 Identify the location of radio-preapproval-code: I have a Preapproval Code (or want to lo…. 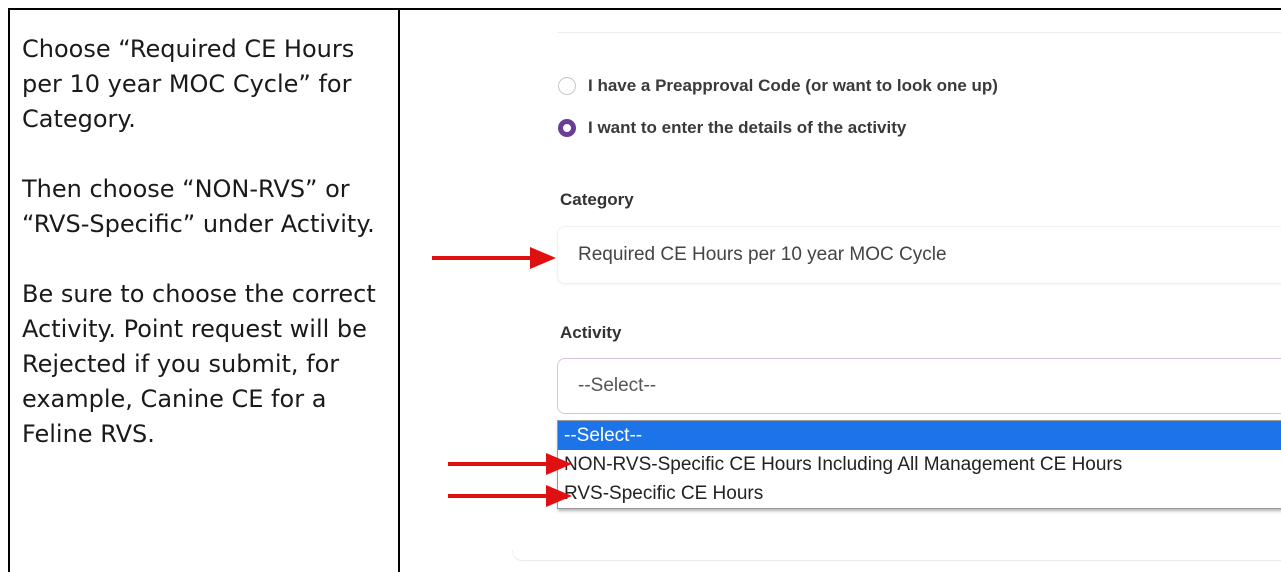
(778, 86).